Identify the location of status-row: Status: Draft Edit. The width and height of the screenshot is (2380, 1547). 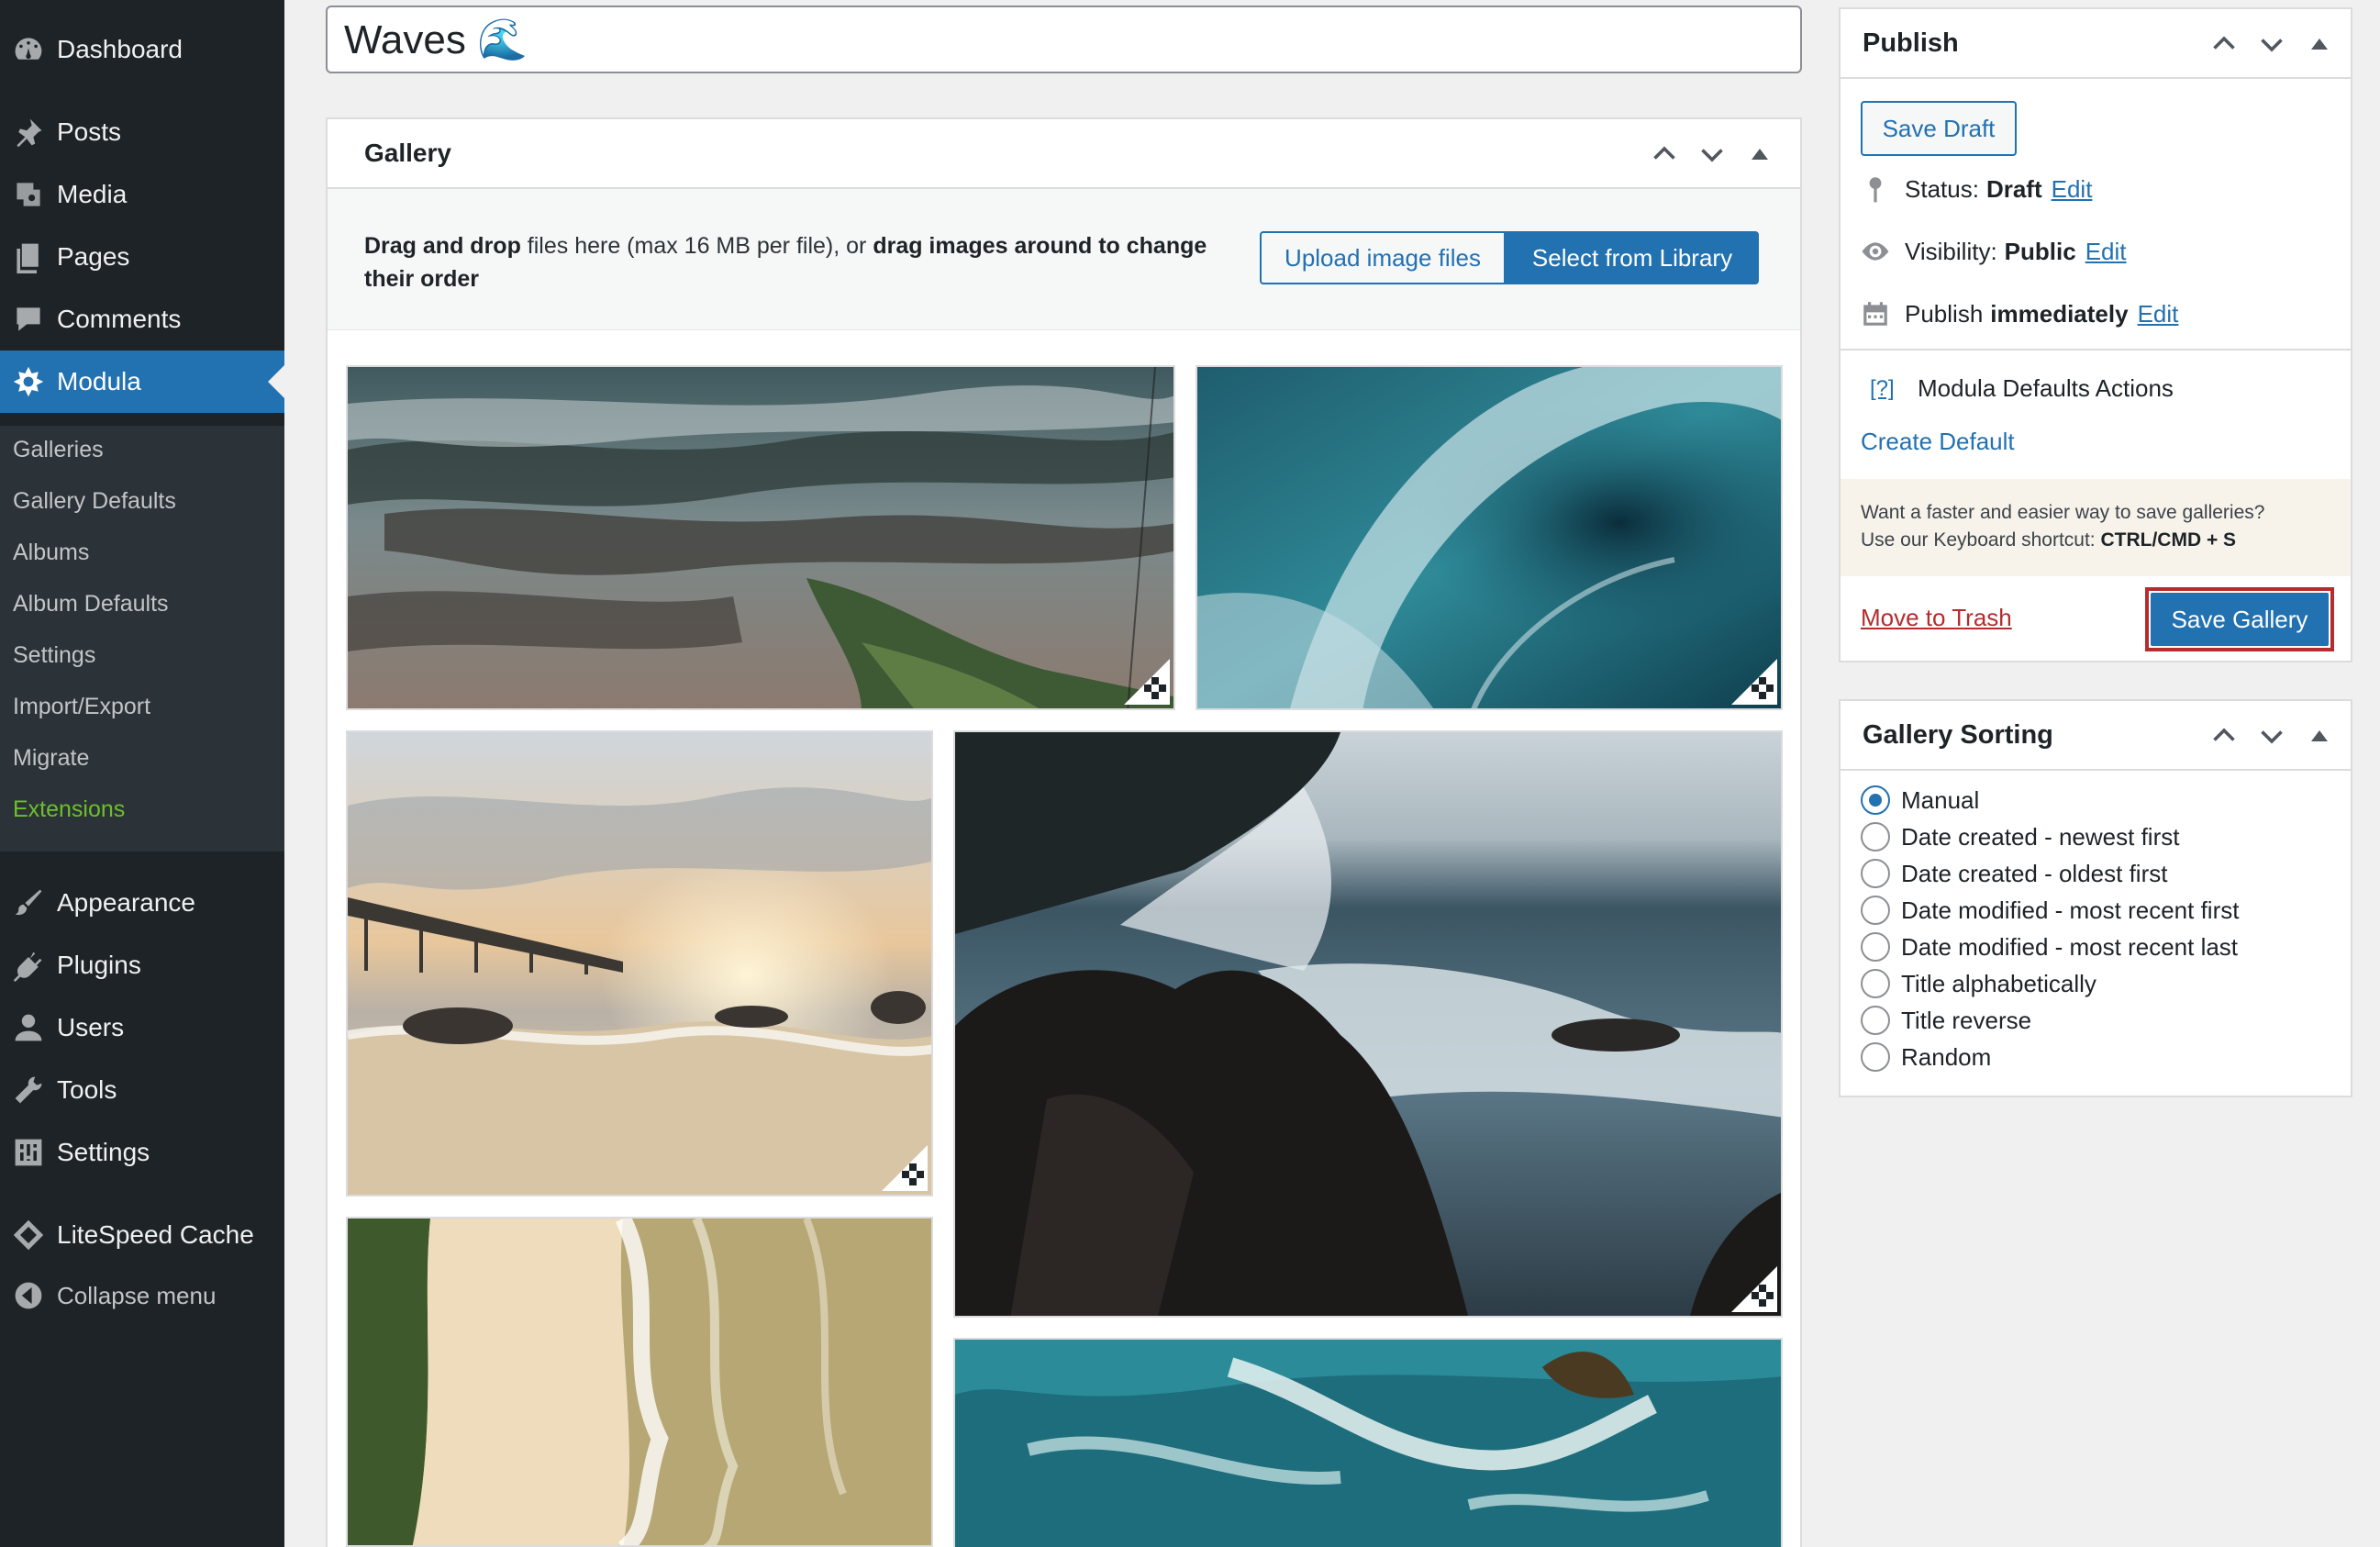
(1975, 189).